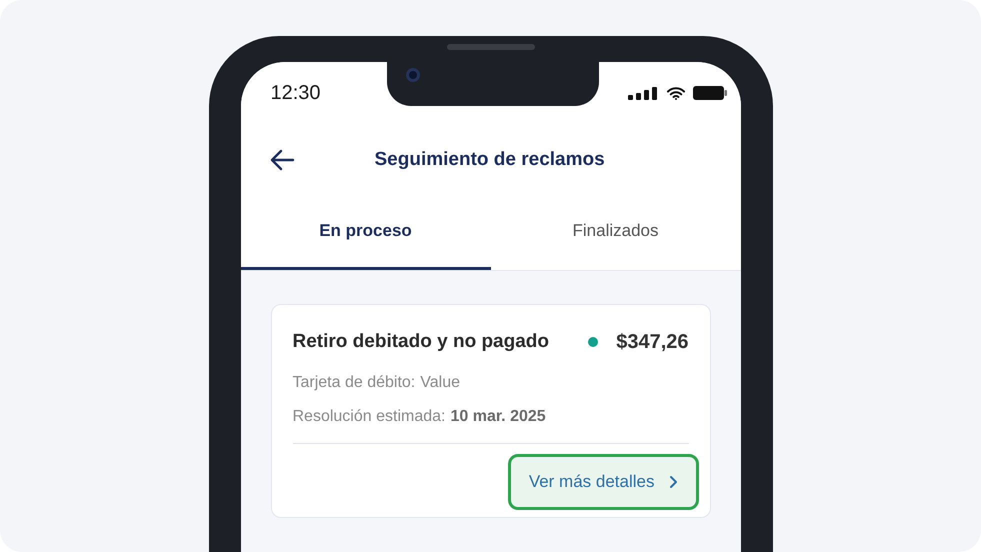 This screenshot has width=981, height=552. I want to click on card-value: Value, so click(440, 383).